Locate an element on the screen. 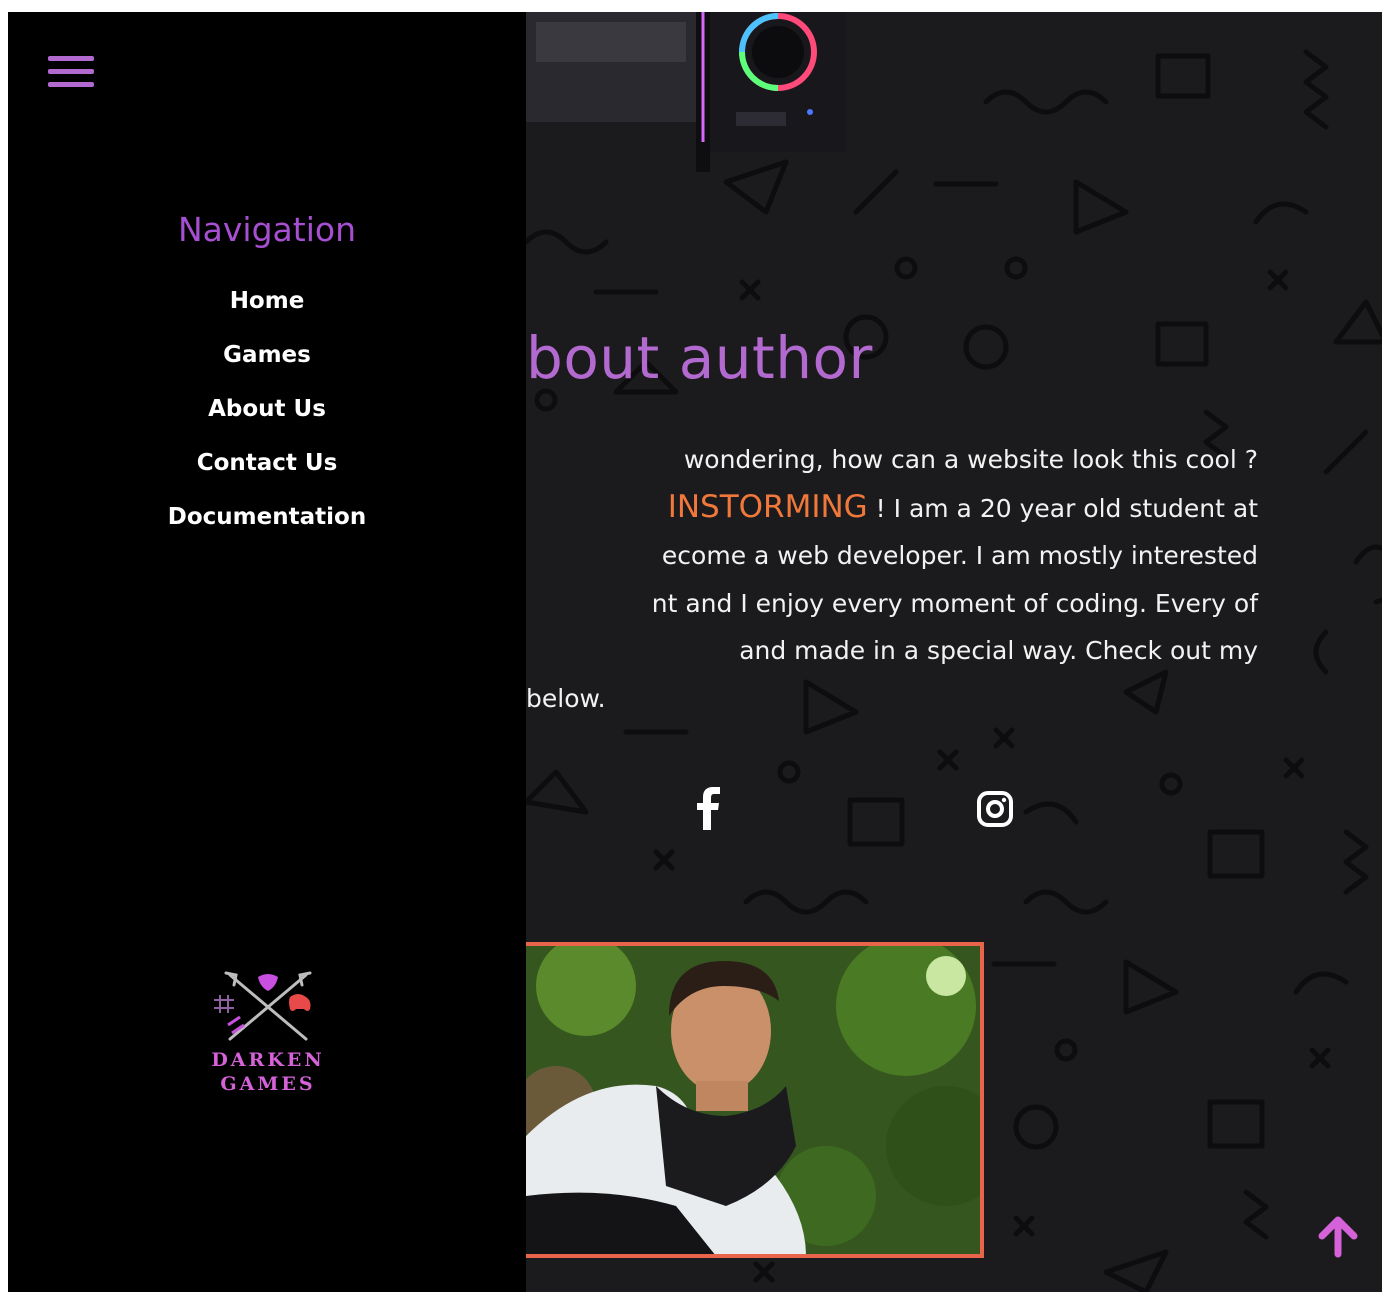  nav-item-games: Games is located at coordinates (267, 361).